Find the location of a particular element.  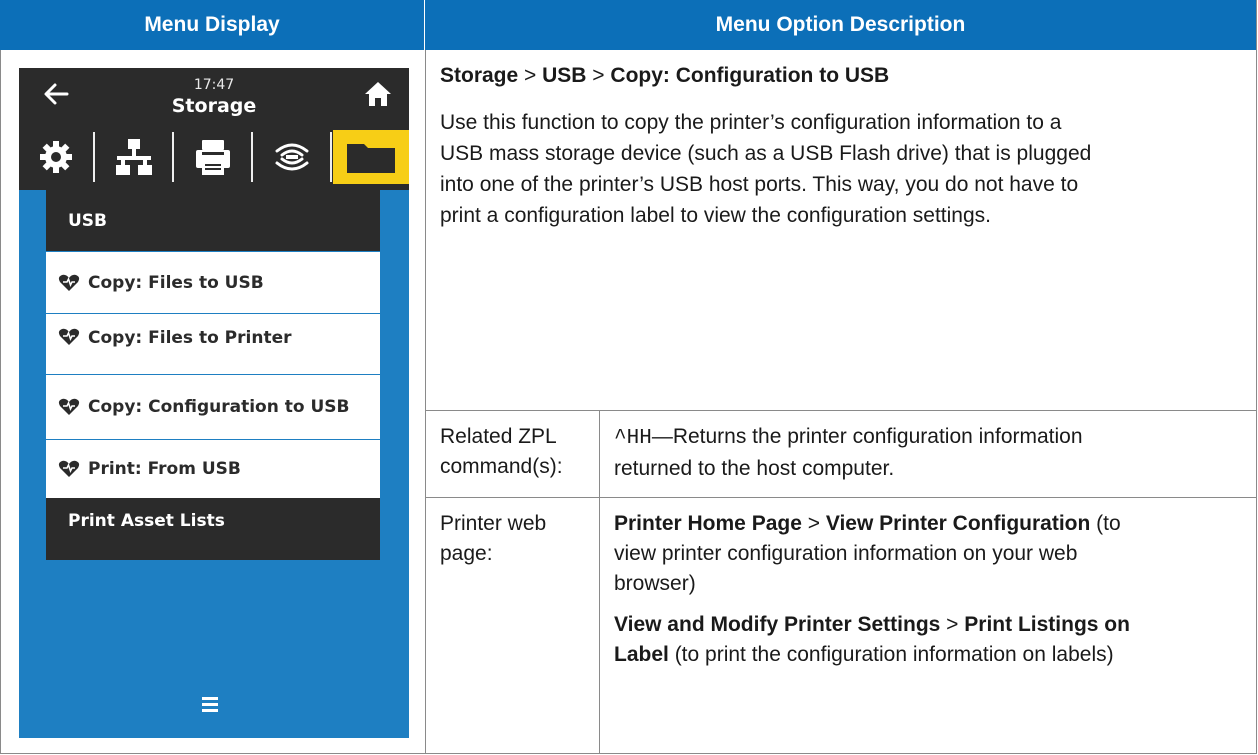

category-tab-bar is located at coordinates (214, 157).